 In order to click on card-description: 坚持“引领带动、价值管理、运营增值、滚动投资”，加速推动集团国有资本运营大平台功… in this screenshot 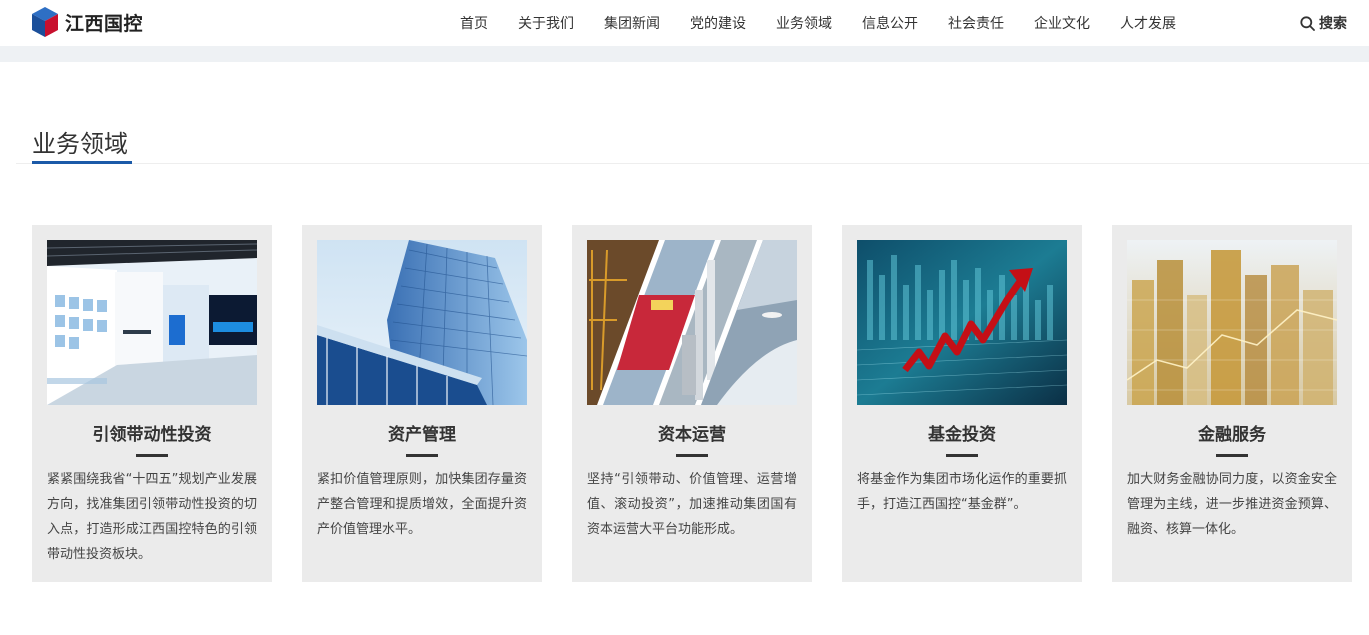, I will do `click(692, 504)`.